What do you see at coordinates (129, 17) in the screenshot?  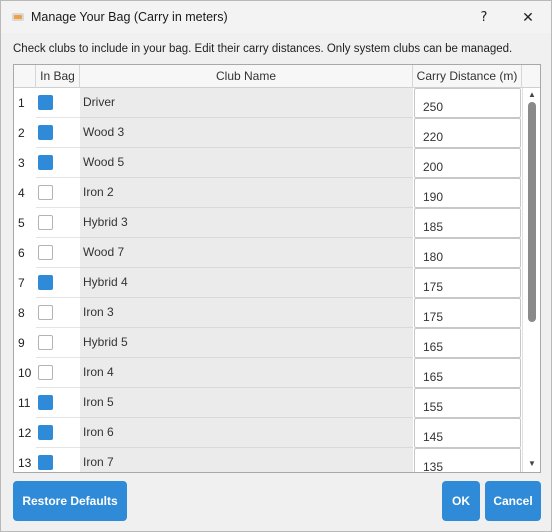 I see `window-title: Manage Your Bag (Carry in meters)` at bounding box center [129, 17].